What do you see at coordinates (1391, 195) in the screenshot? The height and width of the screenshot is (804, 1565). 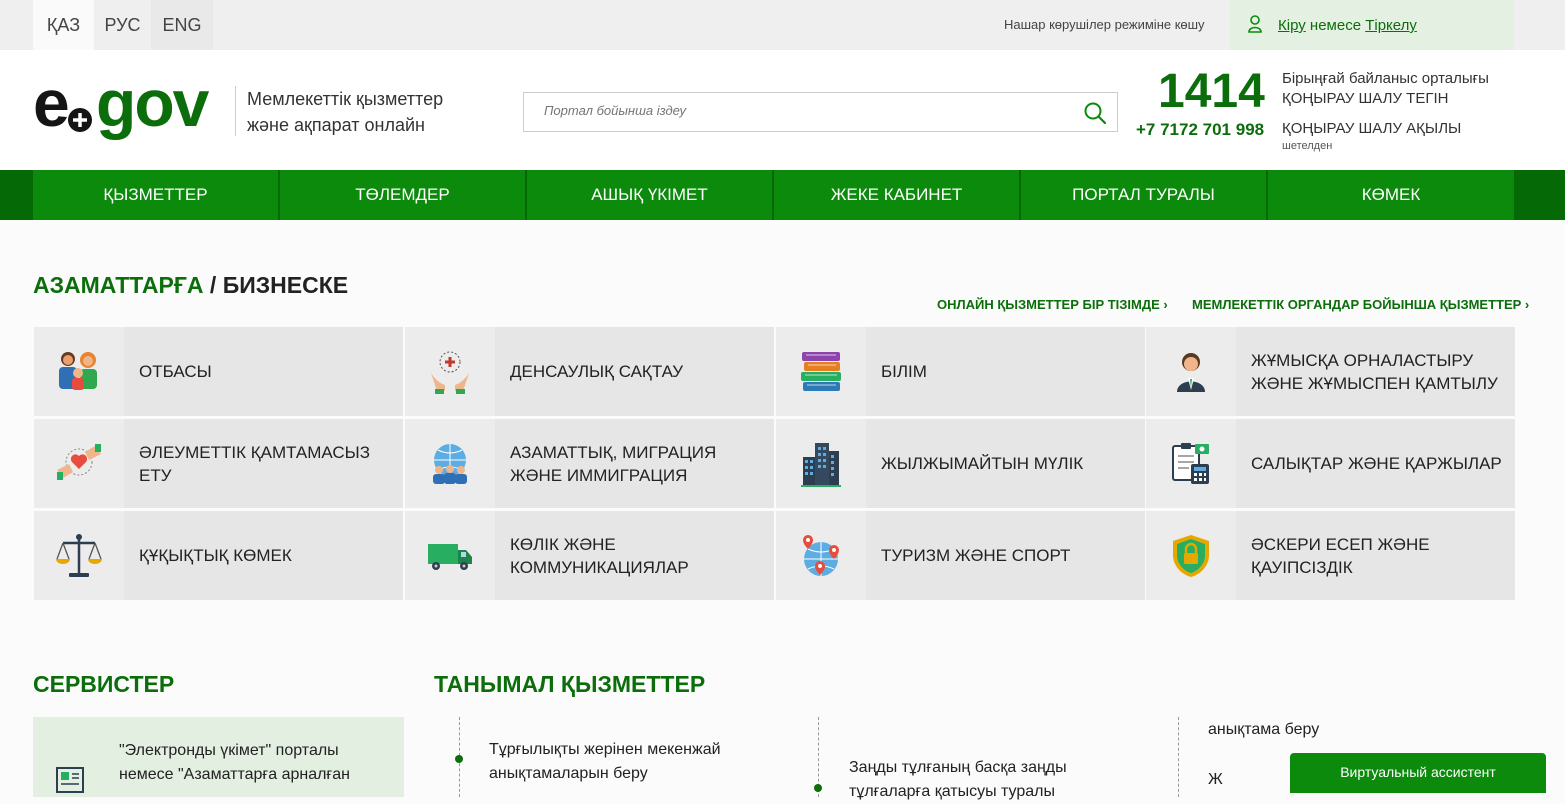 I see `nav-help: КӨМЕК` at bounding box center [1391, 195].